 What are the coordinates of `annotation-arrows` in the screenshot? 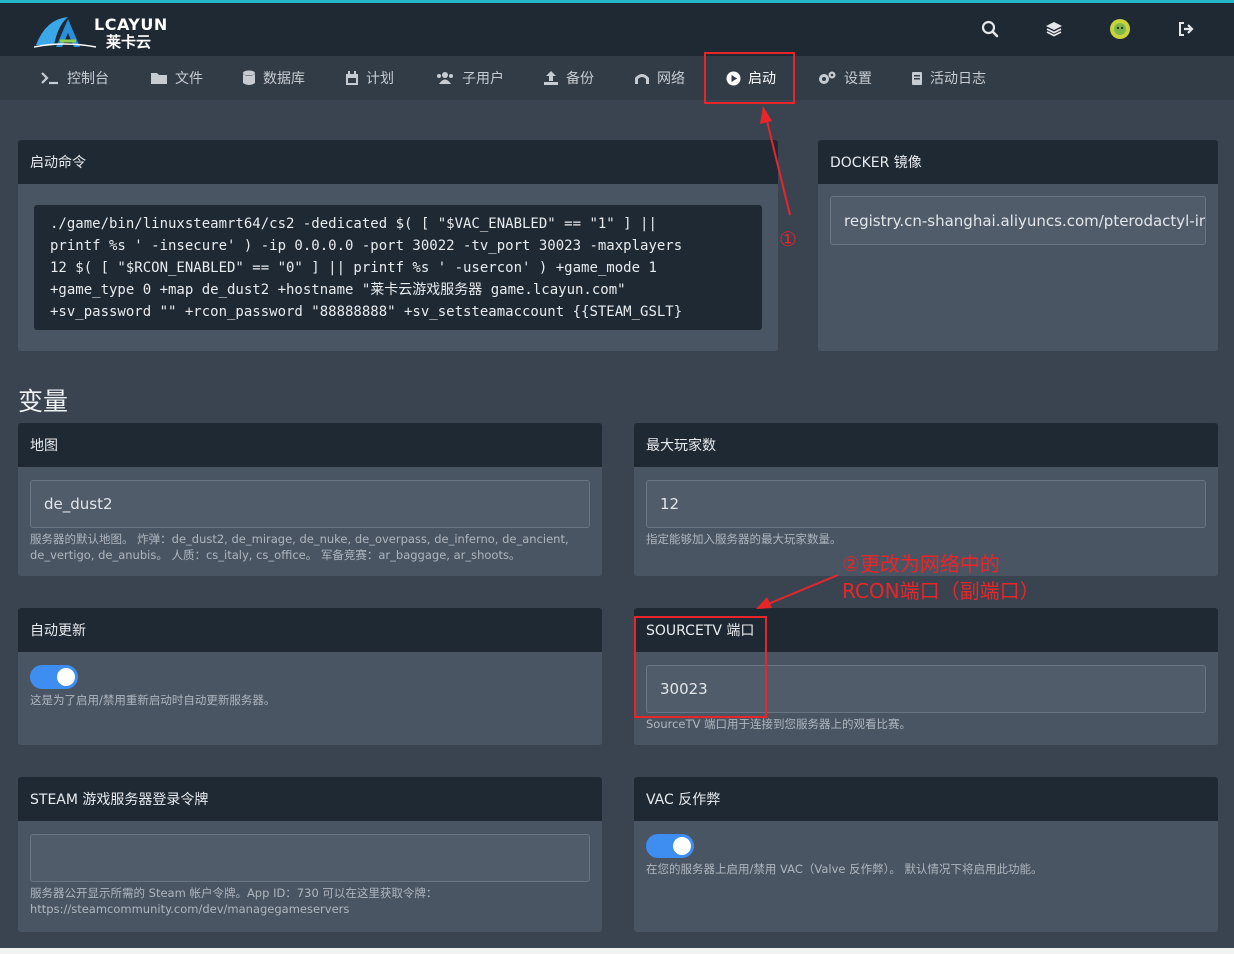 It's located at (797, 357).